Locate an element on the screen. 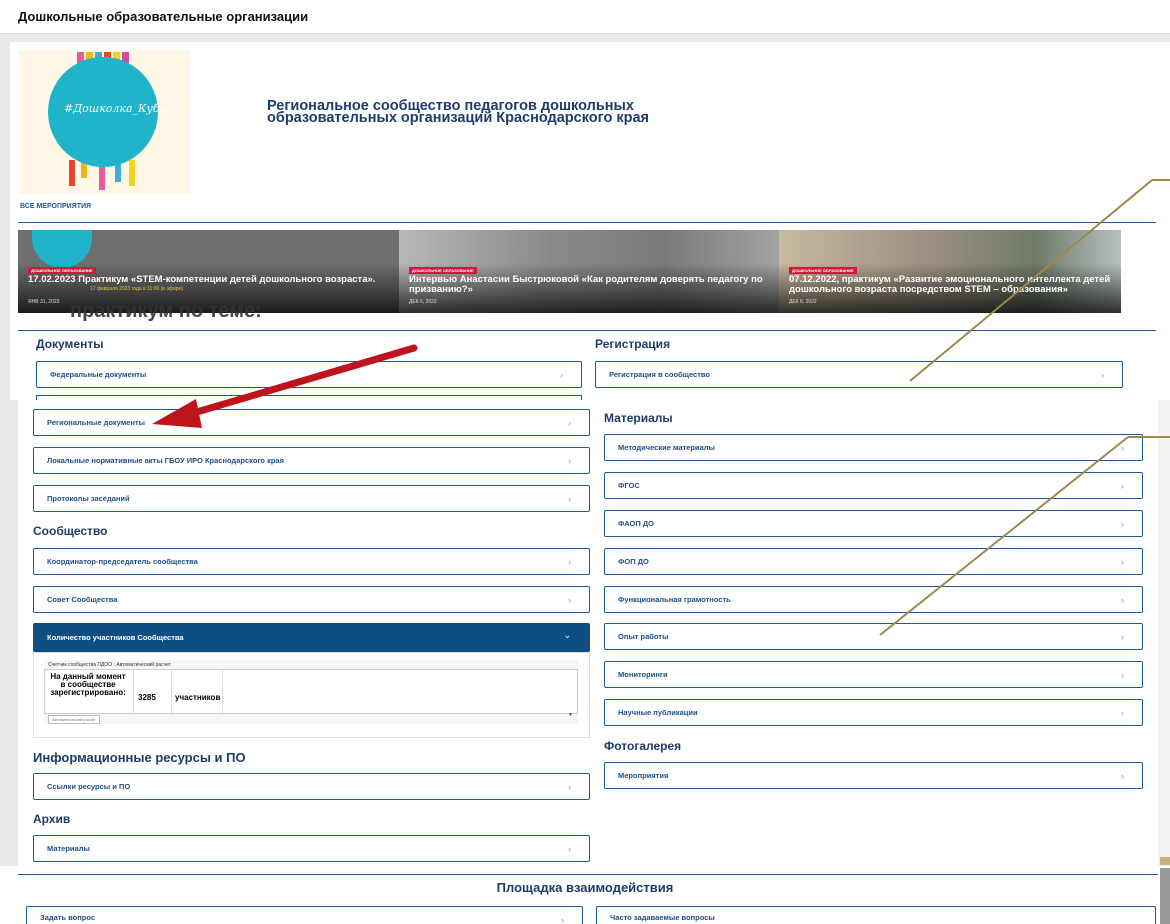 The width and height of the screenshot is (1170, 924). council-button: Совет Сообщества › is located at coordinates (311, 599).